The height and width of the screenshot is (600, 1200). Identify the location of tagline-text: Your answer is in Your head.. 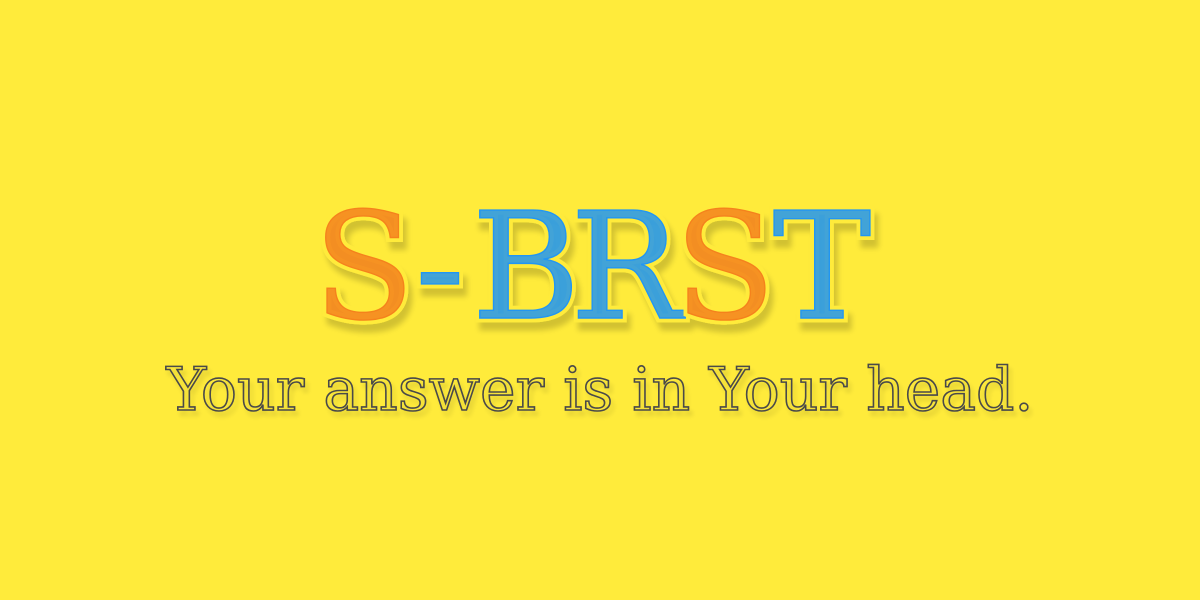
(599, 390).